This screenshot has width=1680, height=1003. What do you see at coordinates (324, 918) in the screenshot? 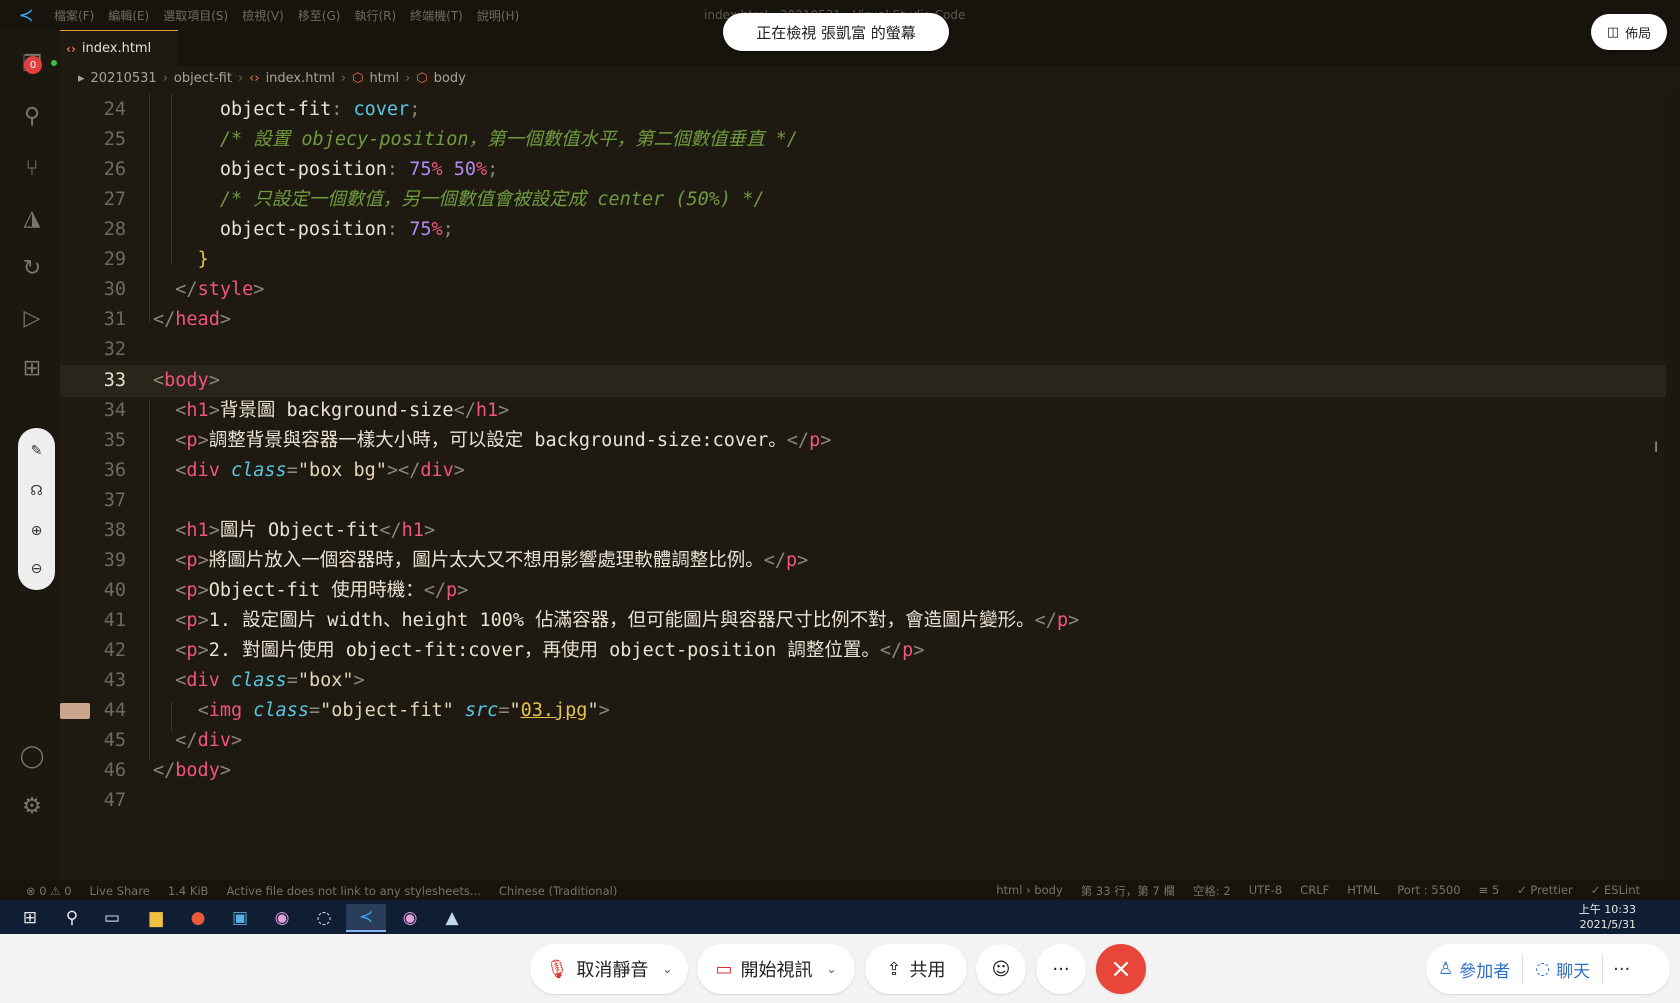
I see `taskbar-app-icon: ◌` at bounding box center [324, 918].